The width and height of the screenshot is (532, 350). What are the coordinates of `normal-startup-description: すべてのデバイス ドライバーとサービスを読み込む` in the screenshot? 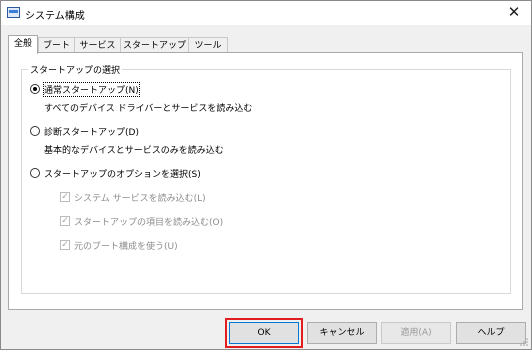 It's located at (148, 109).